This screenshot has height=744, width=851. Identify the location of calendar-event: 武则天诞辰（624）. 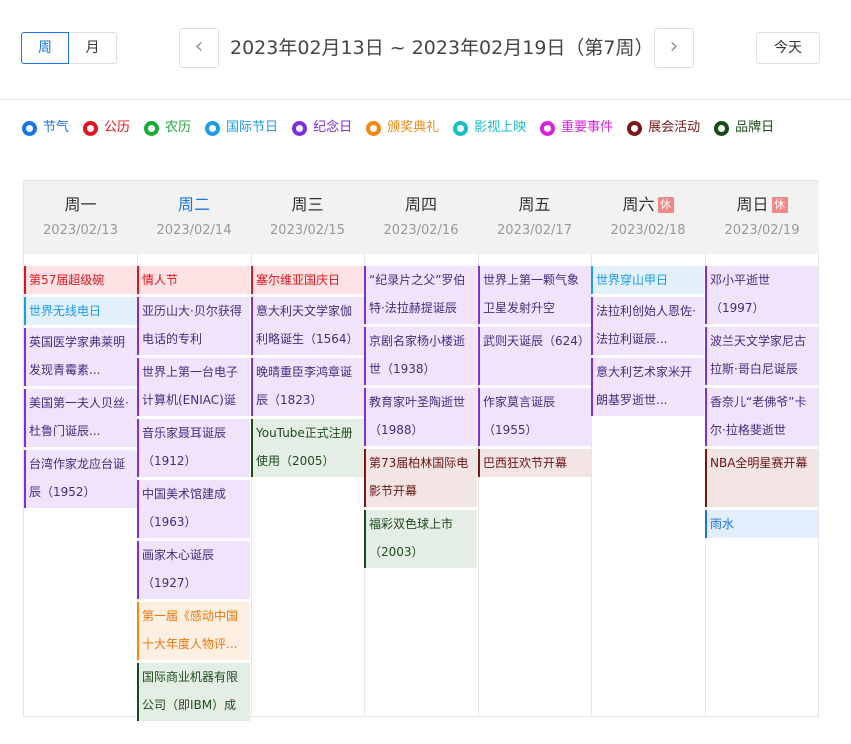
(534, 356).